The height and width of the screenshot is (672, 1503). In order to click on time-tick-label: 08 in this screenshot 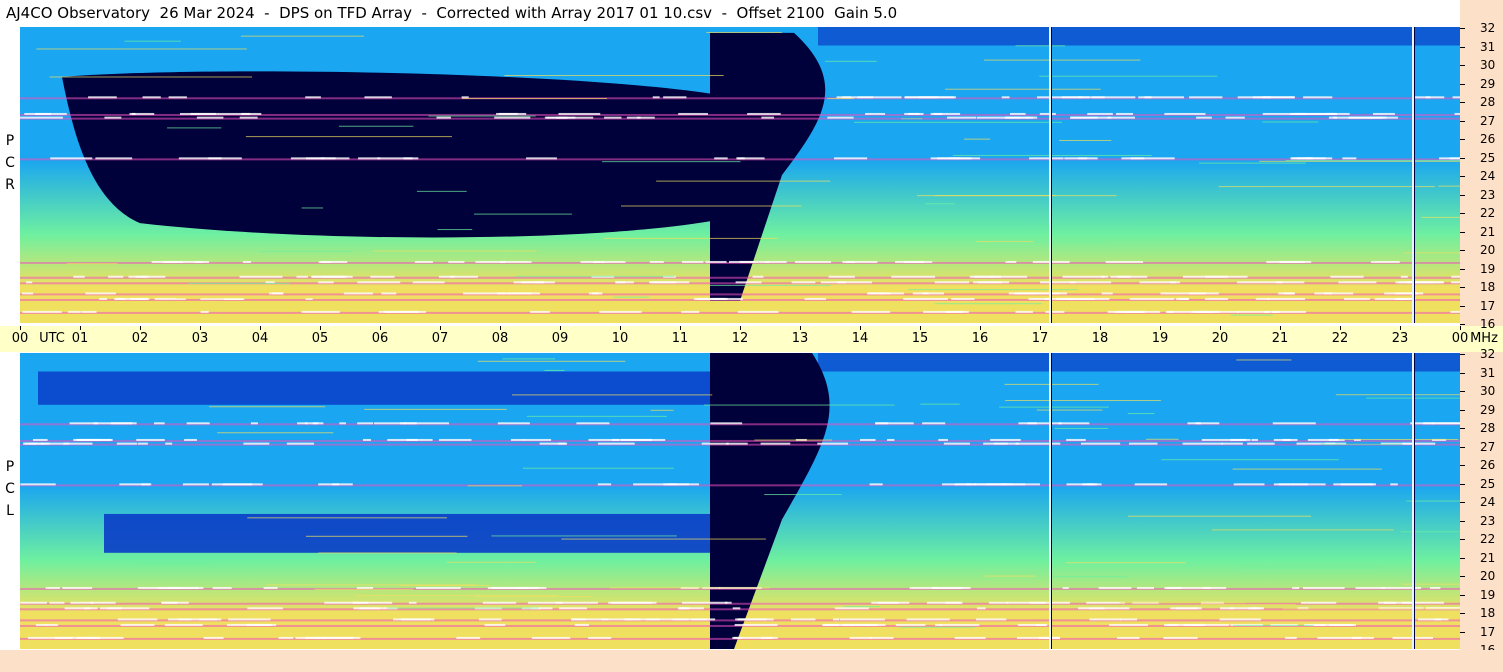, I will do `click(500, 338)`.